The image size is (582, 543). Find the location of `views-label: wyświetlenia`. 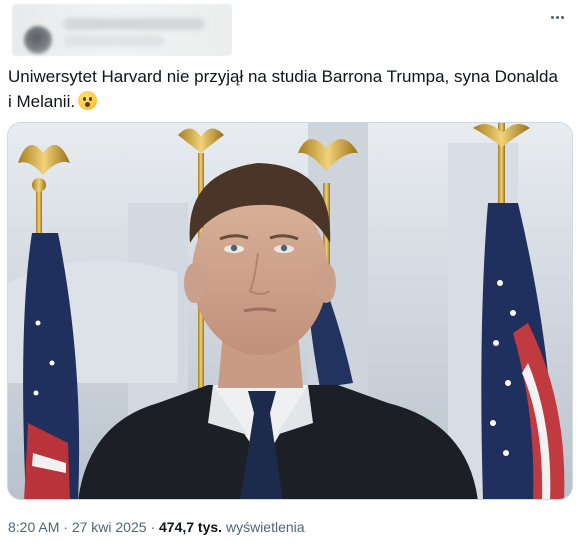

views-label: wyświetlenia is located at coordinates (265, 527).